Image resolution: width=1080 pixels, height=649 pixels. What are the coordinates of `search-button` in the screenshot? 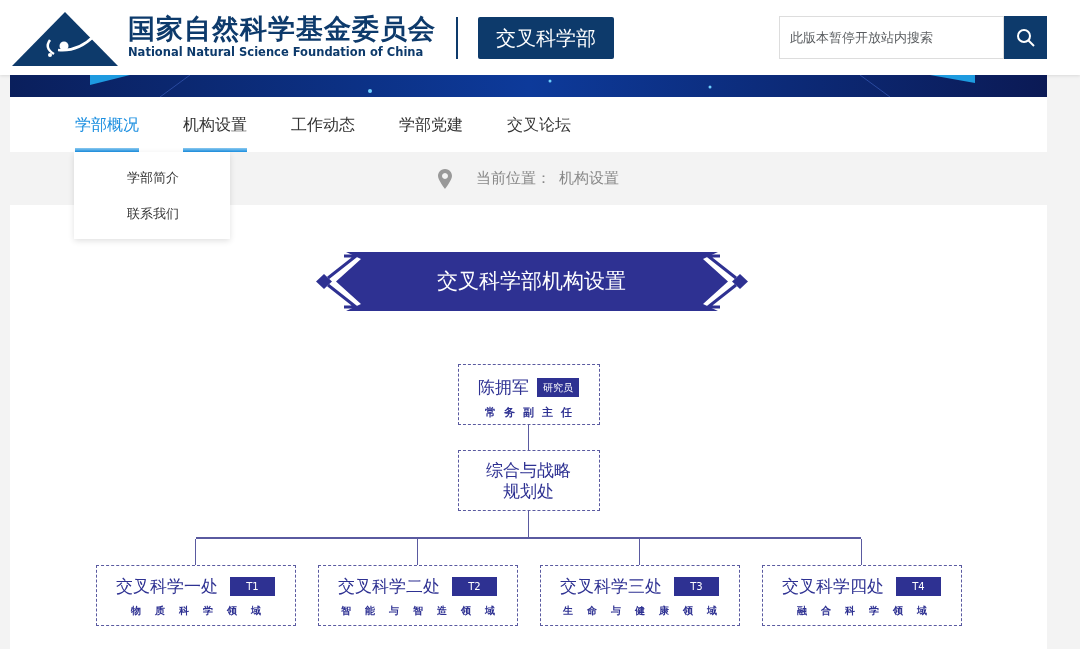 It's located at (1025, 37).